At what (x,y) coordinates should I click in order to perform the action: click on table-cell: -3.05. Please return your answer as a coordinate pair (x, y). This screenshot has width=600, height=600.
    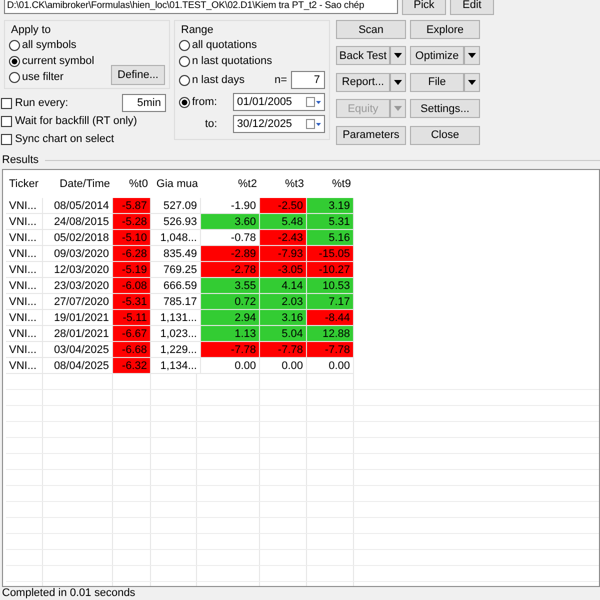
    Looking at the image, I should click on (283, 270).